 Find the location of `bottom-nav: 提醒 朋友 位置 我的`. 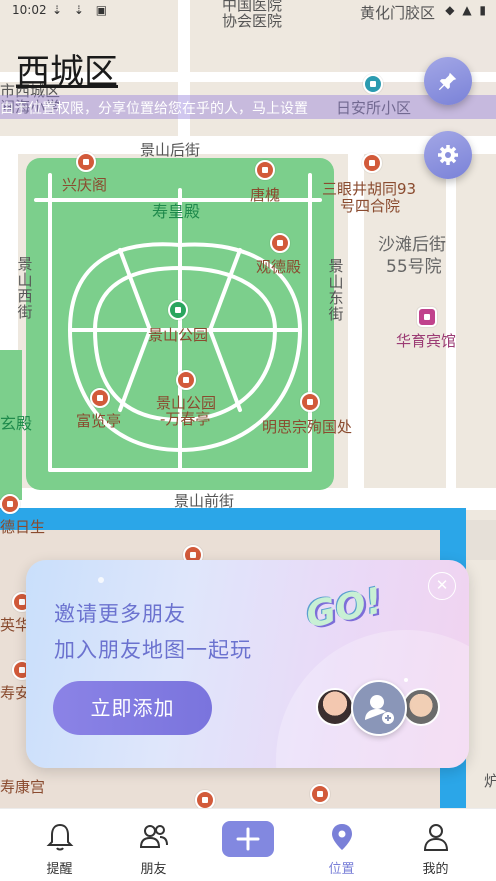

bottom-nav: 提醒 朋友 位置 我的 is located at coordinates (248, 844).